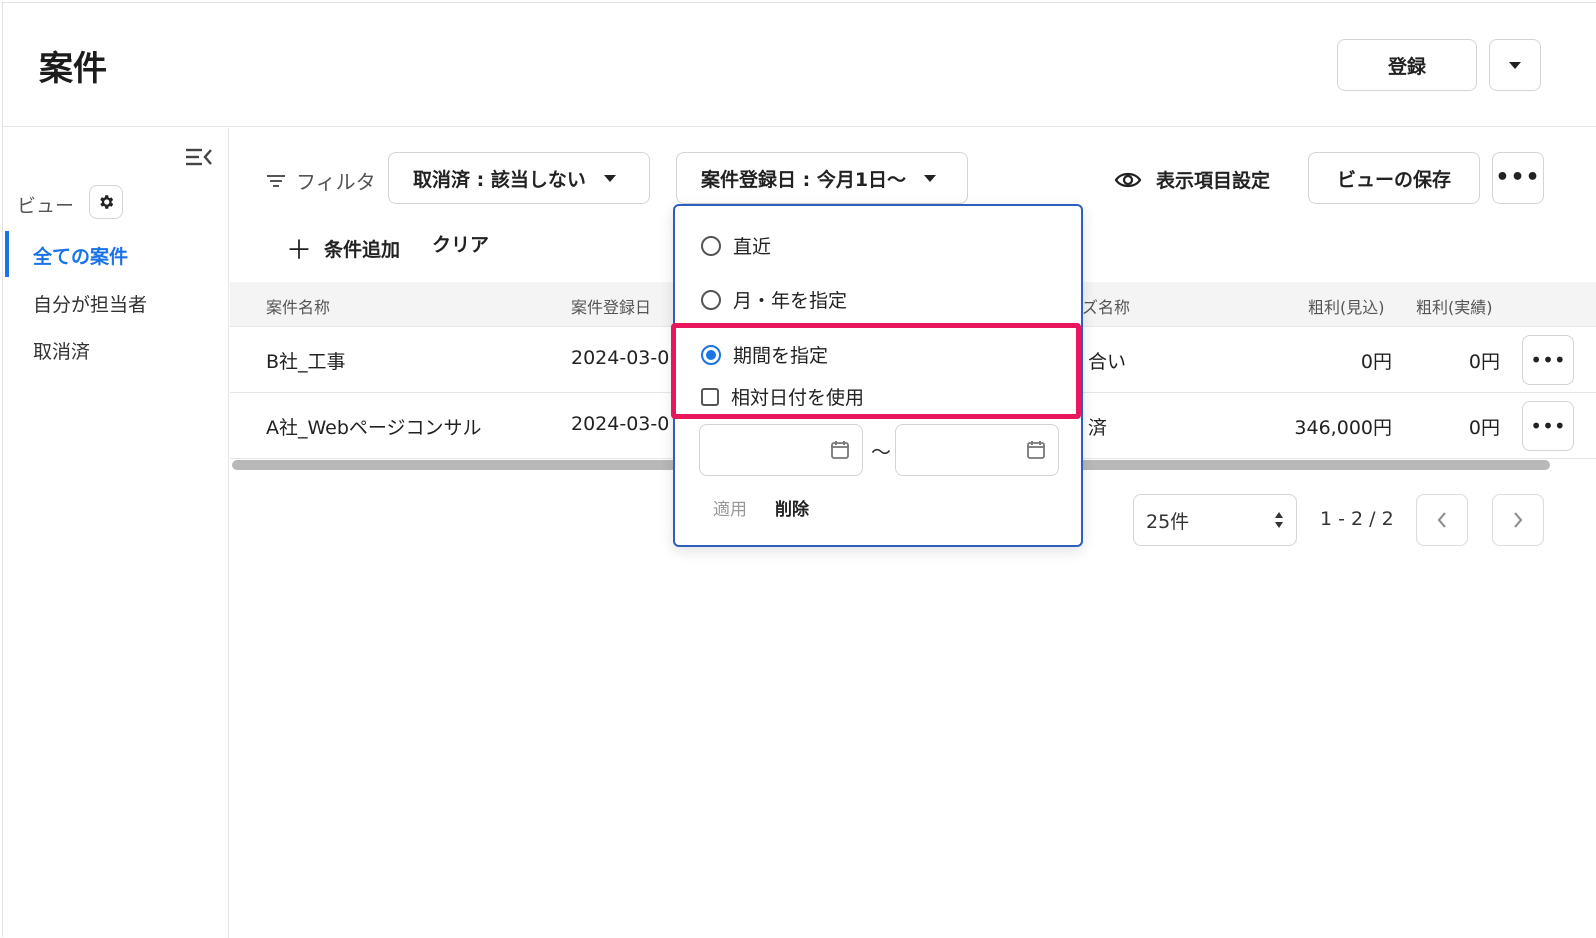 This screenshot has height=938, width=1596. Describe the element at coordinates (1376, 362) in the screenshot. I see `case-profit-est: 0円` at that location.